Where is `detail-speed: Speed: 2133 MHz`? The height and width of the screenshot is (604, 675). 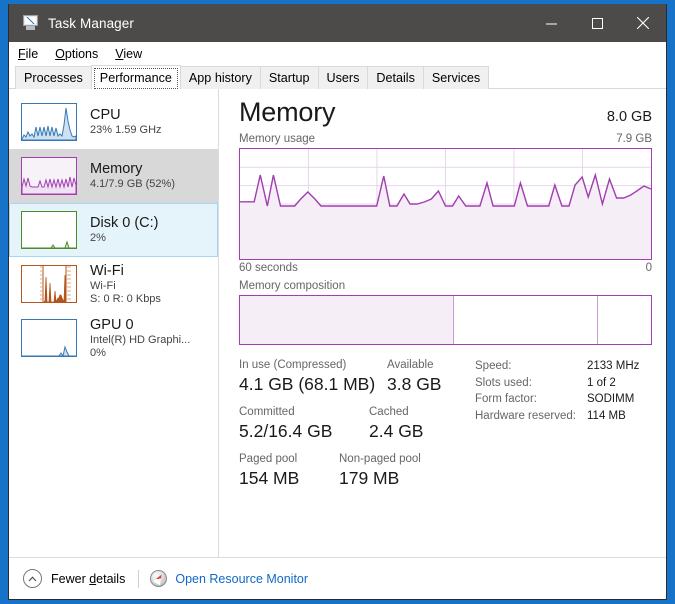 detail-speed: Speed: 2133 MHz is located at coordinates (563, 366).